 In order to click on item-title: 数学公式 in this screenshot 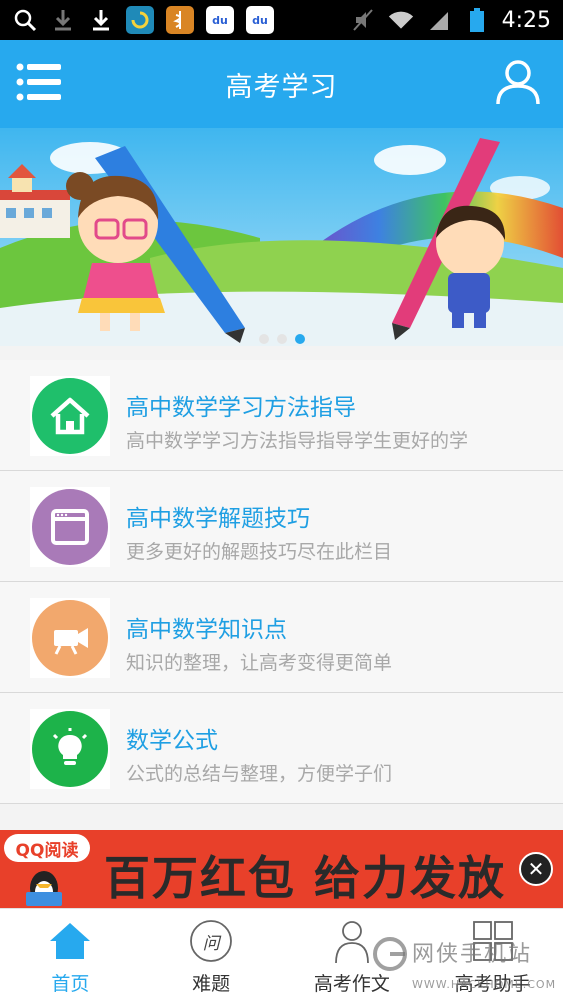, I will do `click(172, 741)`.